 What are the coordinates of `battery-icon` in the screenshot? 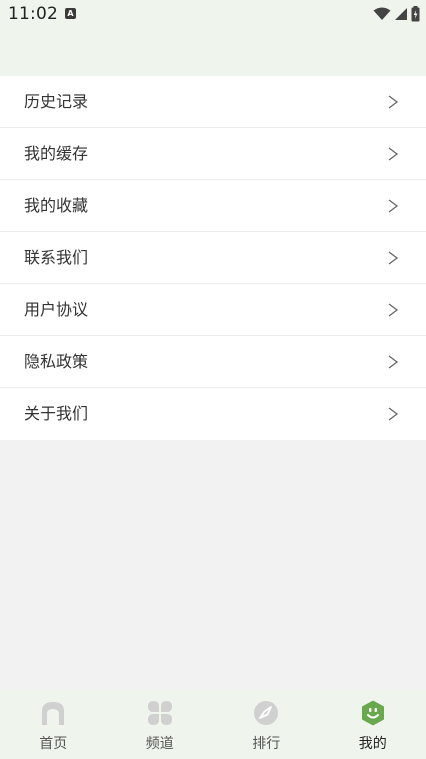 It's located at (415, 14).